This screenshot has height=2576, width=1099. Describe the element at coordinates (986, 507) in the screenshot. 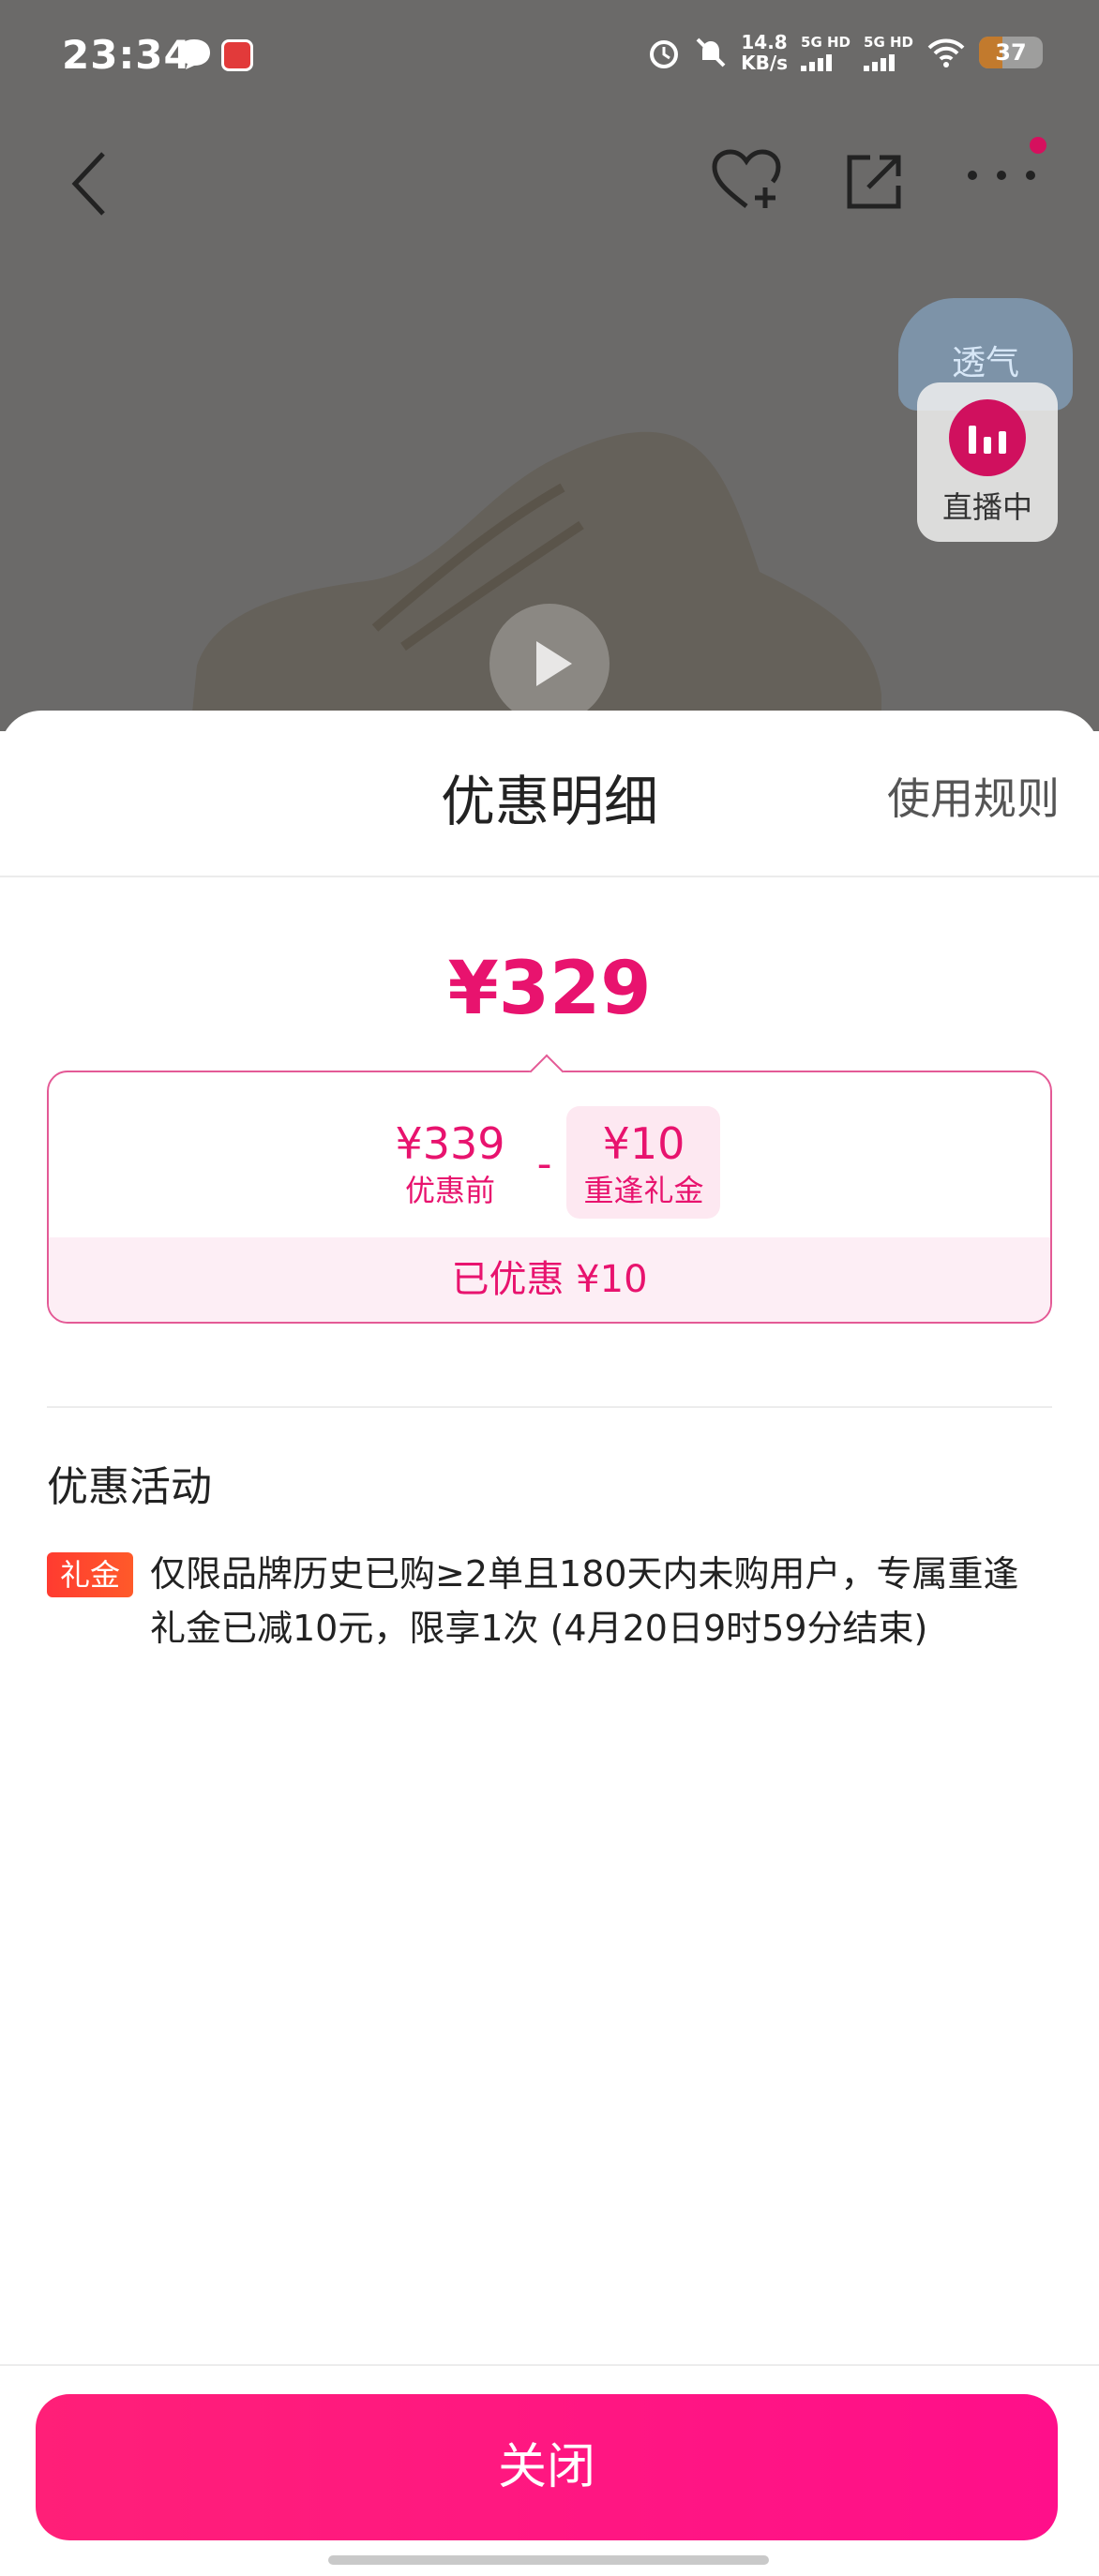

I see `live-label: 直播中` at that location.